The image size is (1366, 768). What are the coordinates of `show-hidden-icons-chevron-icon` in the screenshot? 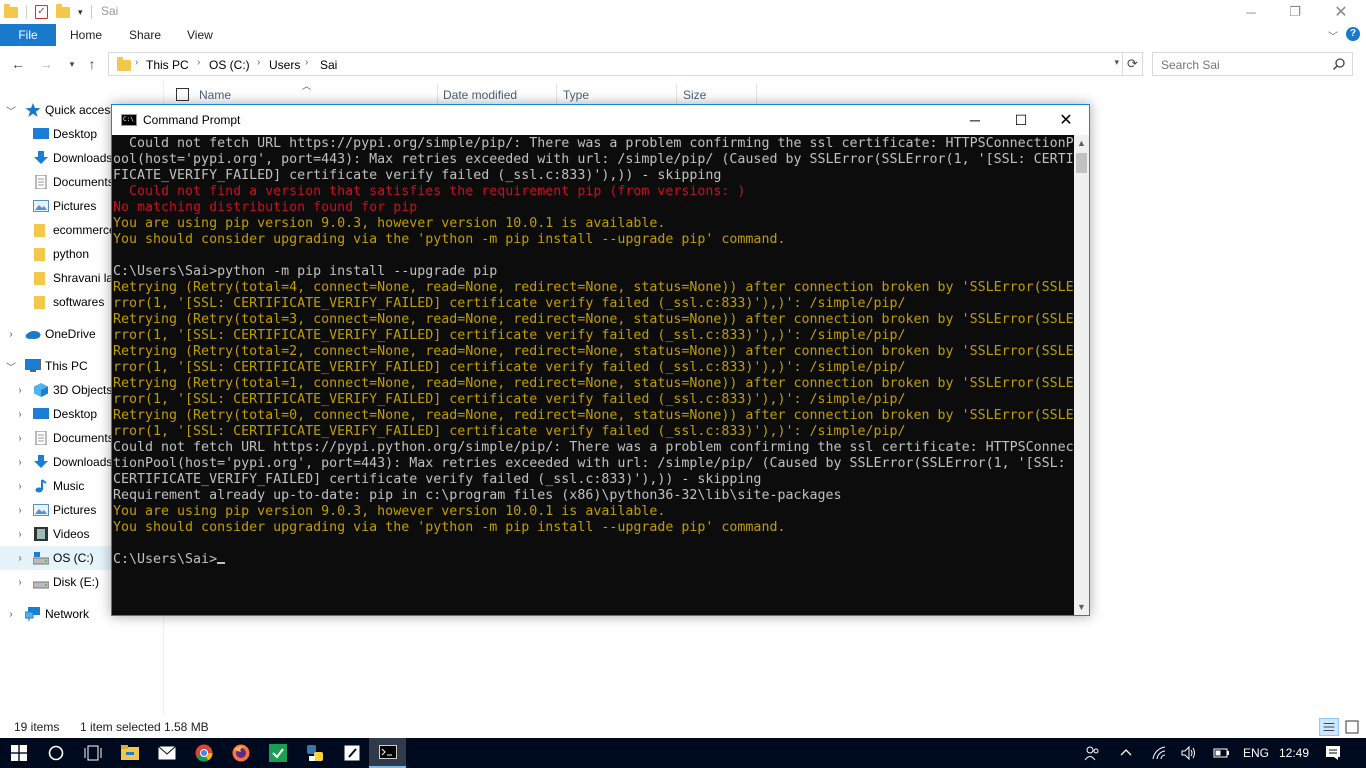 It's located at (1126, 753).